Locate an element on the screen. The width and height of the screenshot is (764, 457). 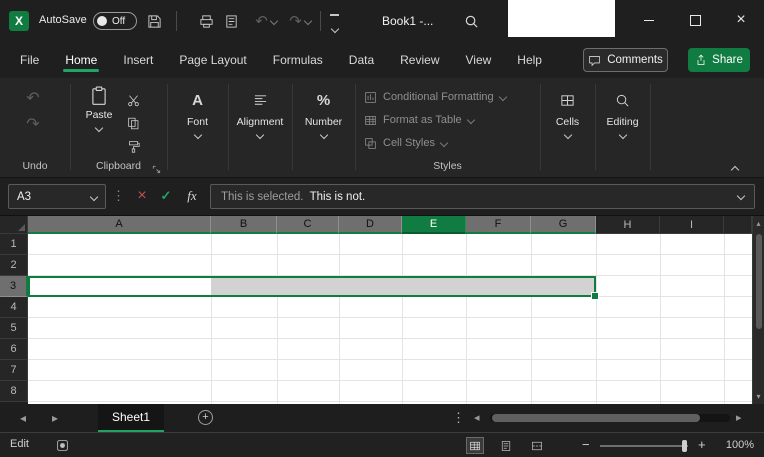
scroll-up-button: ▴ is located at coordinates (758, 223).